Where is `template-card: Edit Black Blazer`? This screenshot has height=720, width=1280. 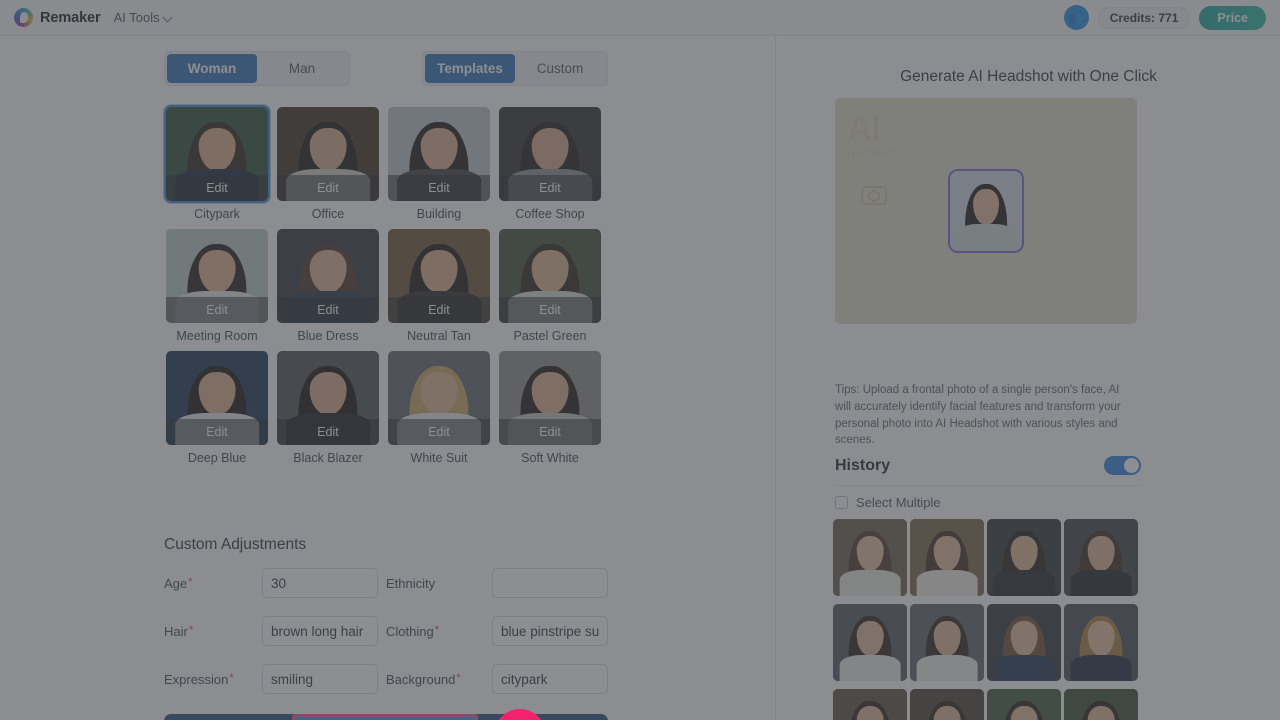 template-card: Edit Black Blazer is located at coordinates (328, 407).